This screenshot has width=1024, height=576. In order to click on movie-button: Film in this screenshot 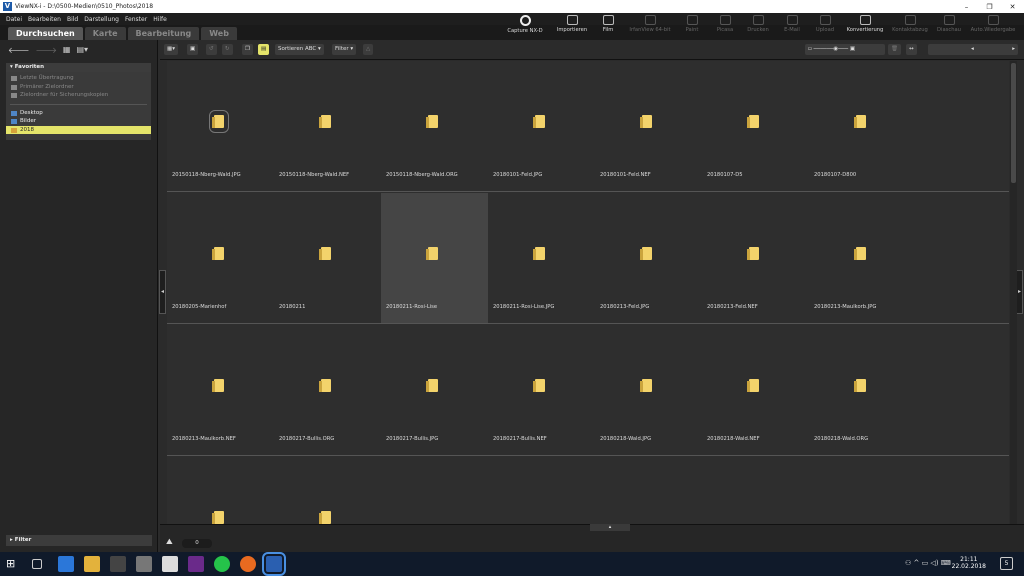, I will do `click(608, 27)`.